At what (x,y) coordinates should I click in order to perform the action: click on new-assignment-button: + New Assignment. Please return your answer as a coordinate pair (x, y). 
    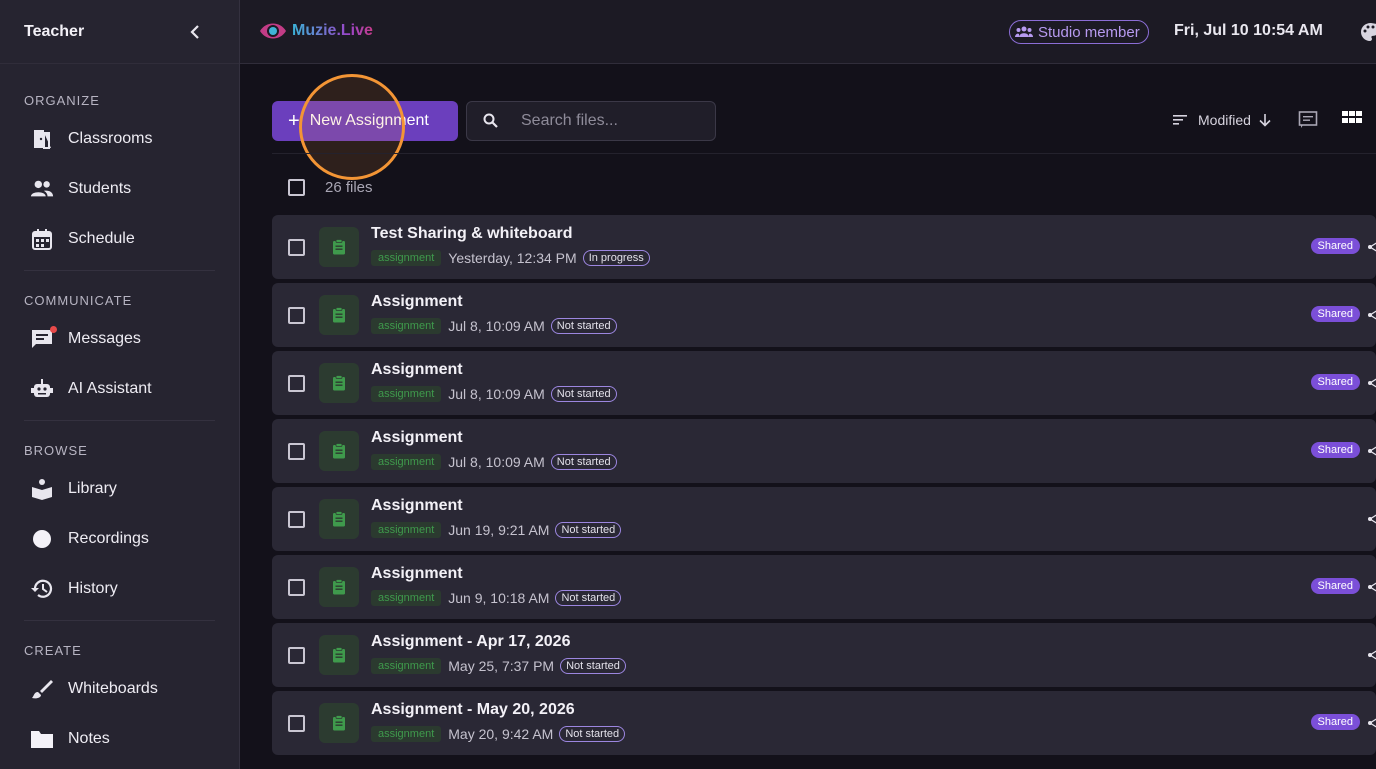
    Looking at the image, I should click on (365, 121).